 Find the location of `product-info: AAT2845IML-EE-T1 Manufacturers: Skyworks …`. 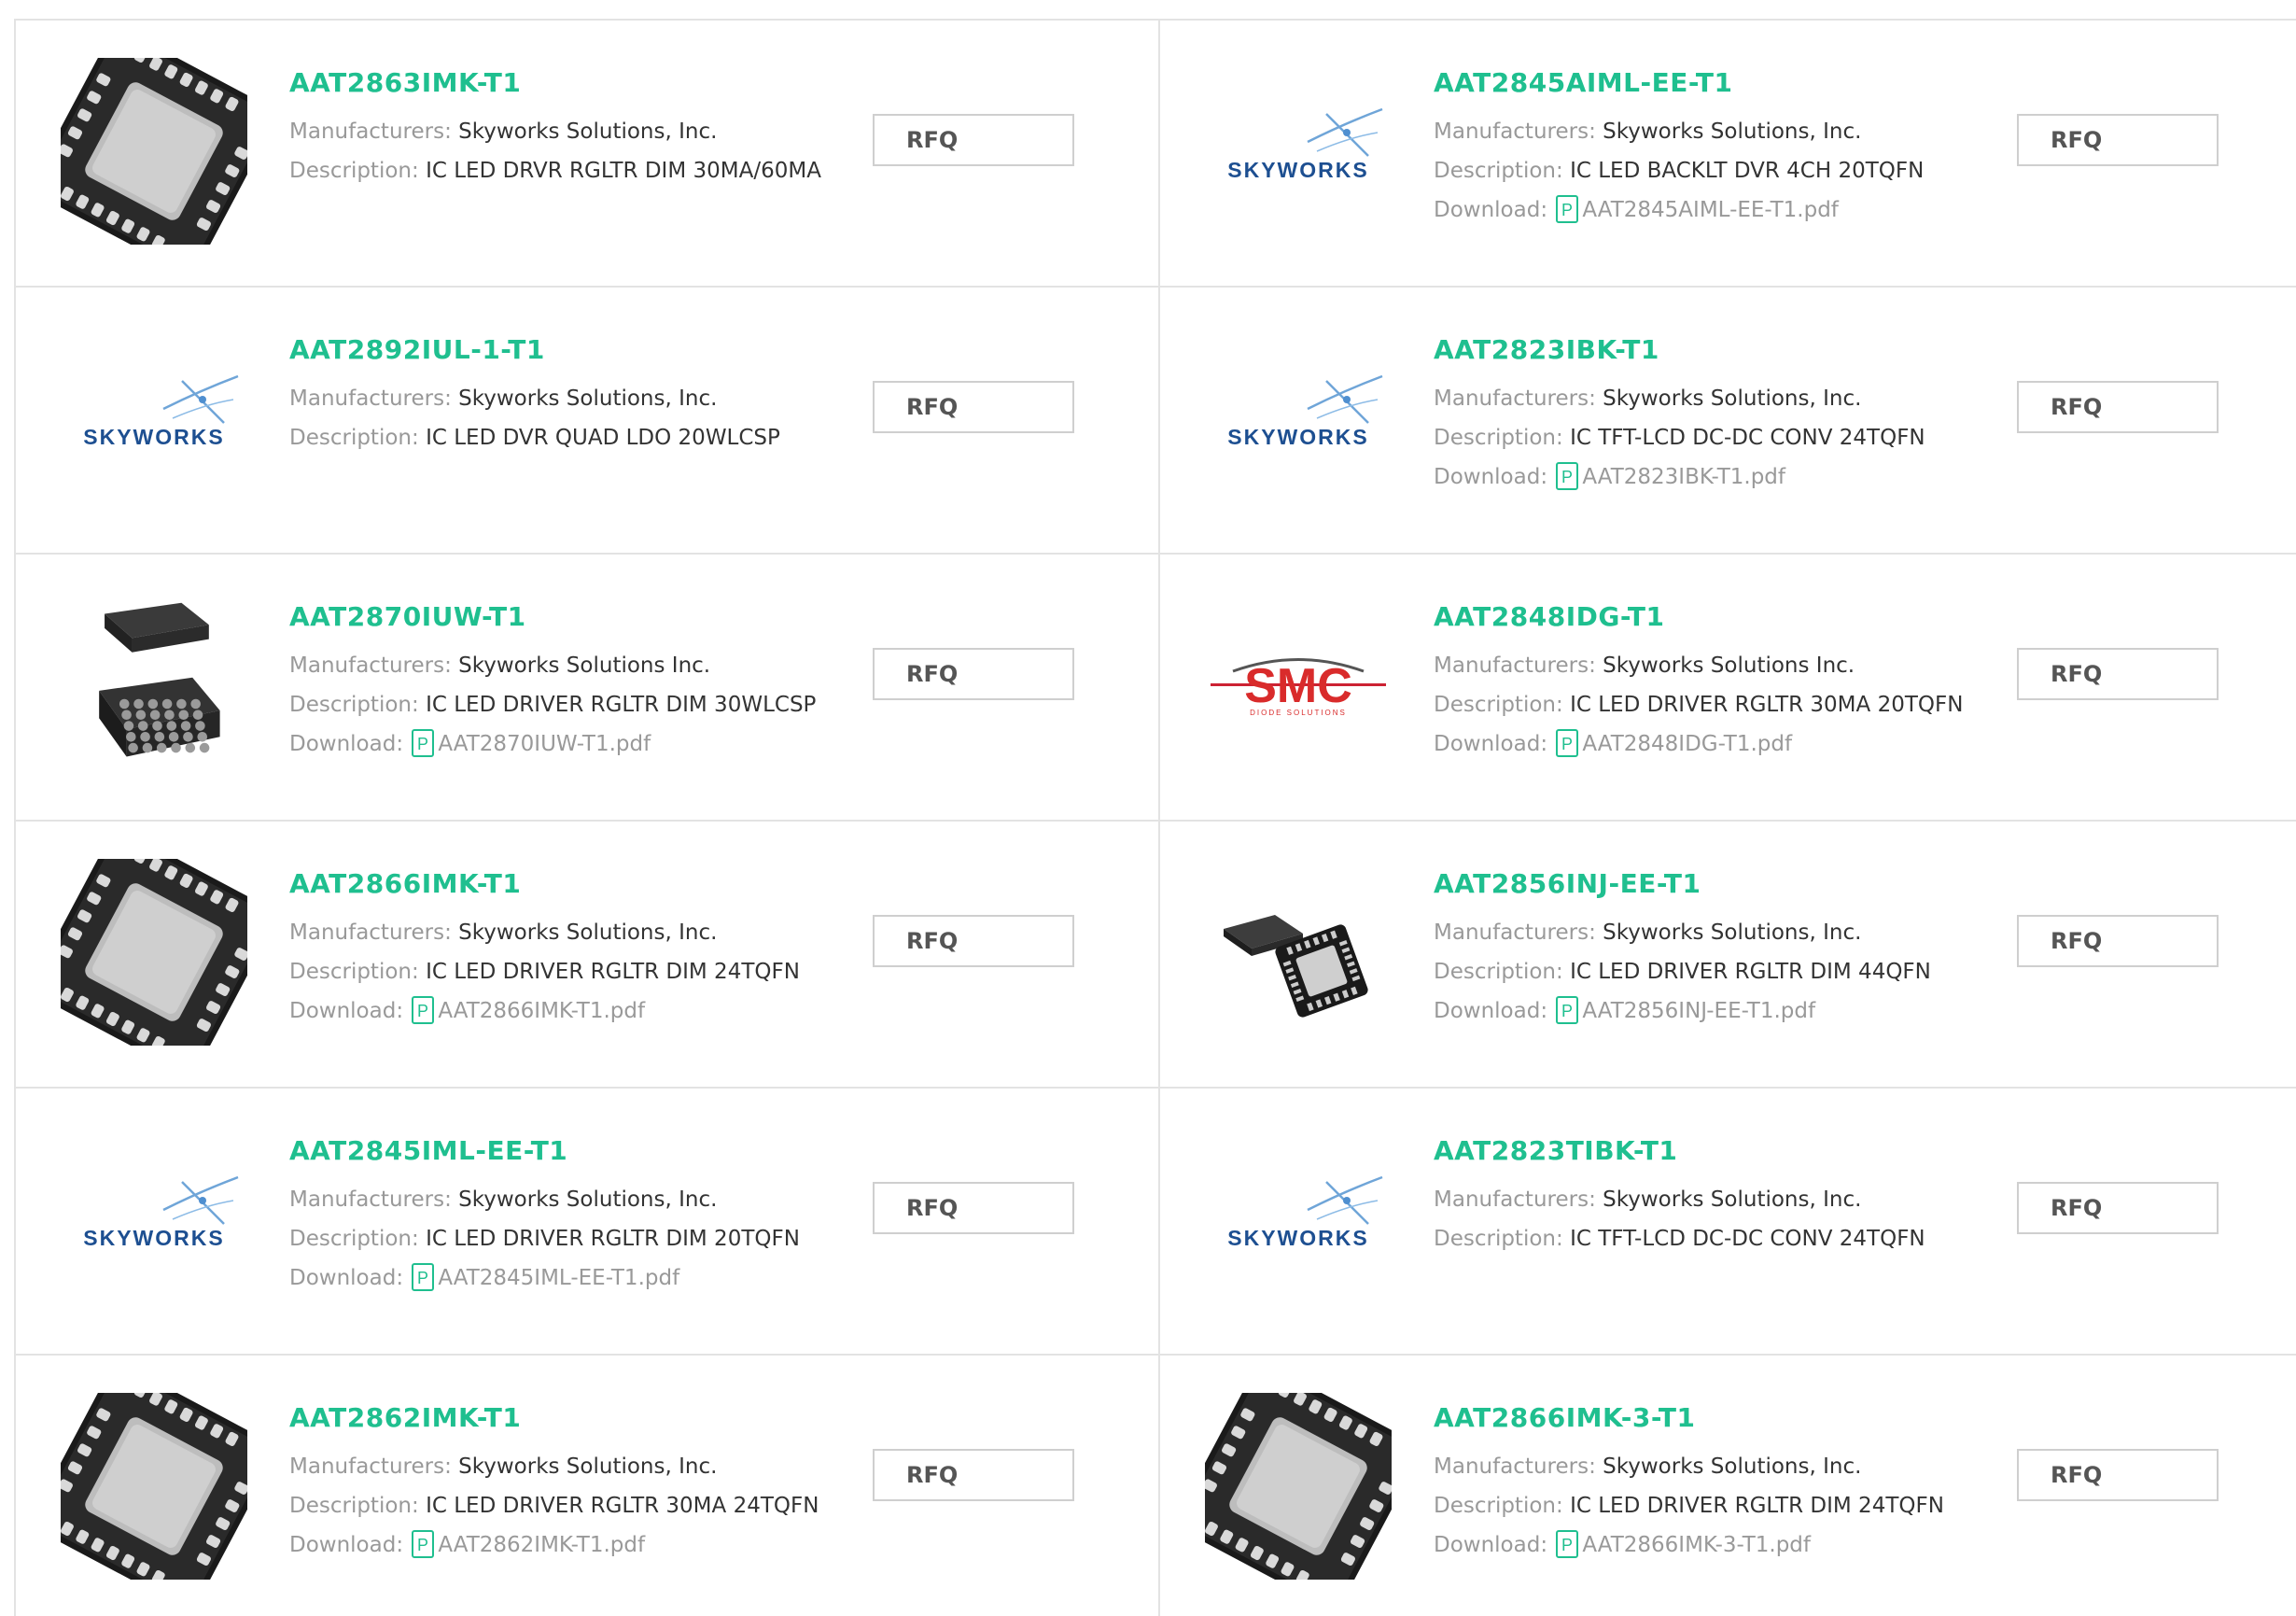

product-info: AAT2845IML-EE-T1 Manufacturers: Skyworks … is located at coordinates (550, 1216).